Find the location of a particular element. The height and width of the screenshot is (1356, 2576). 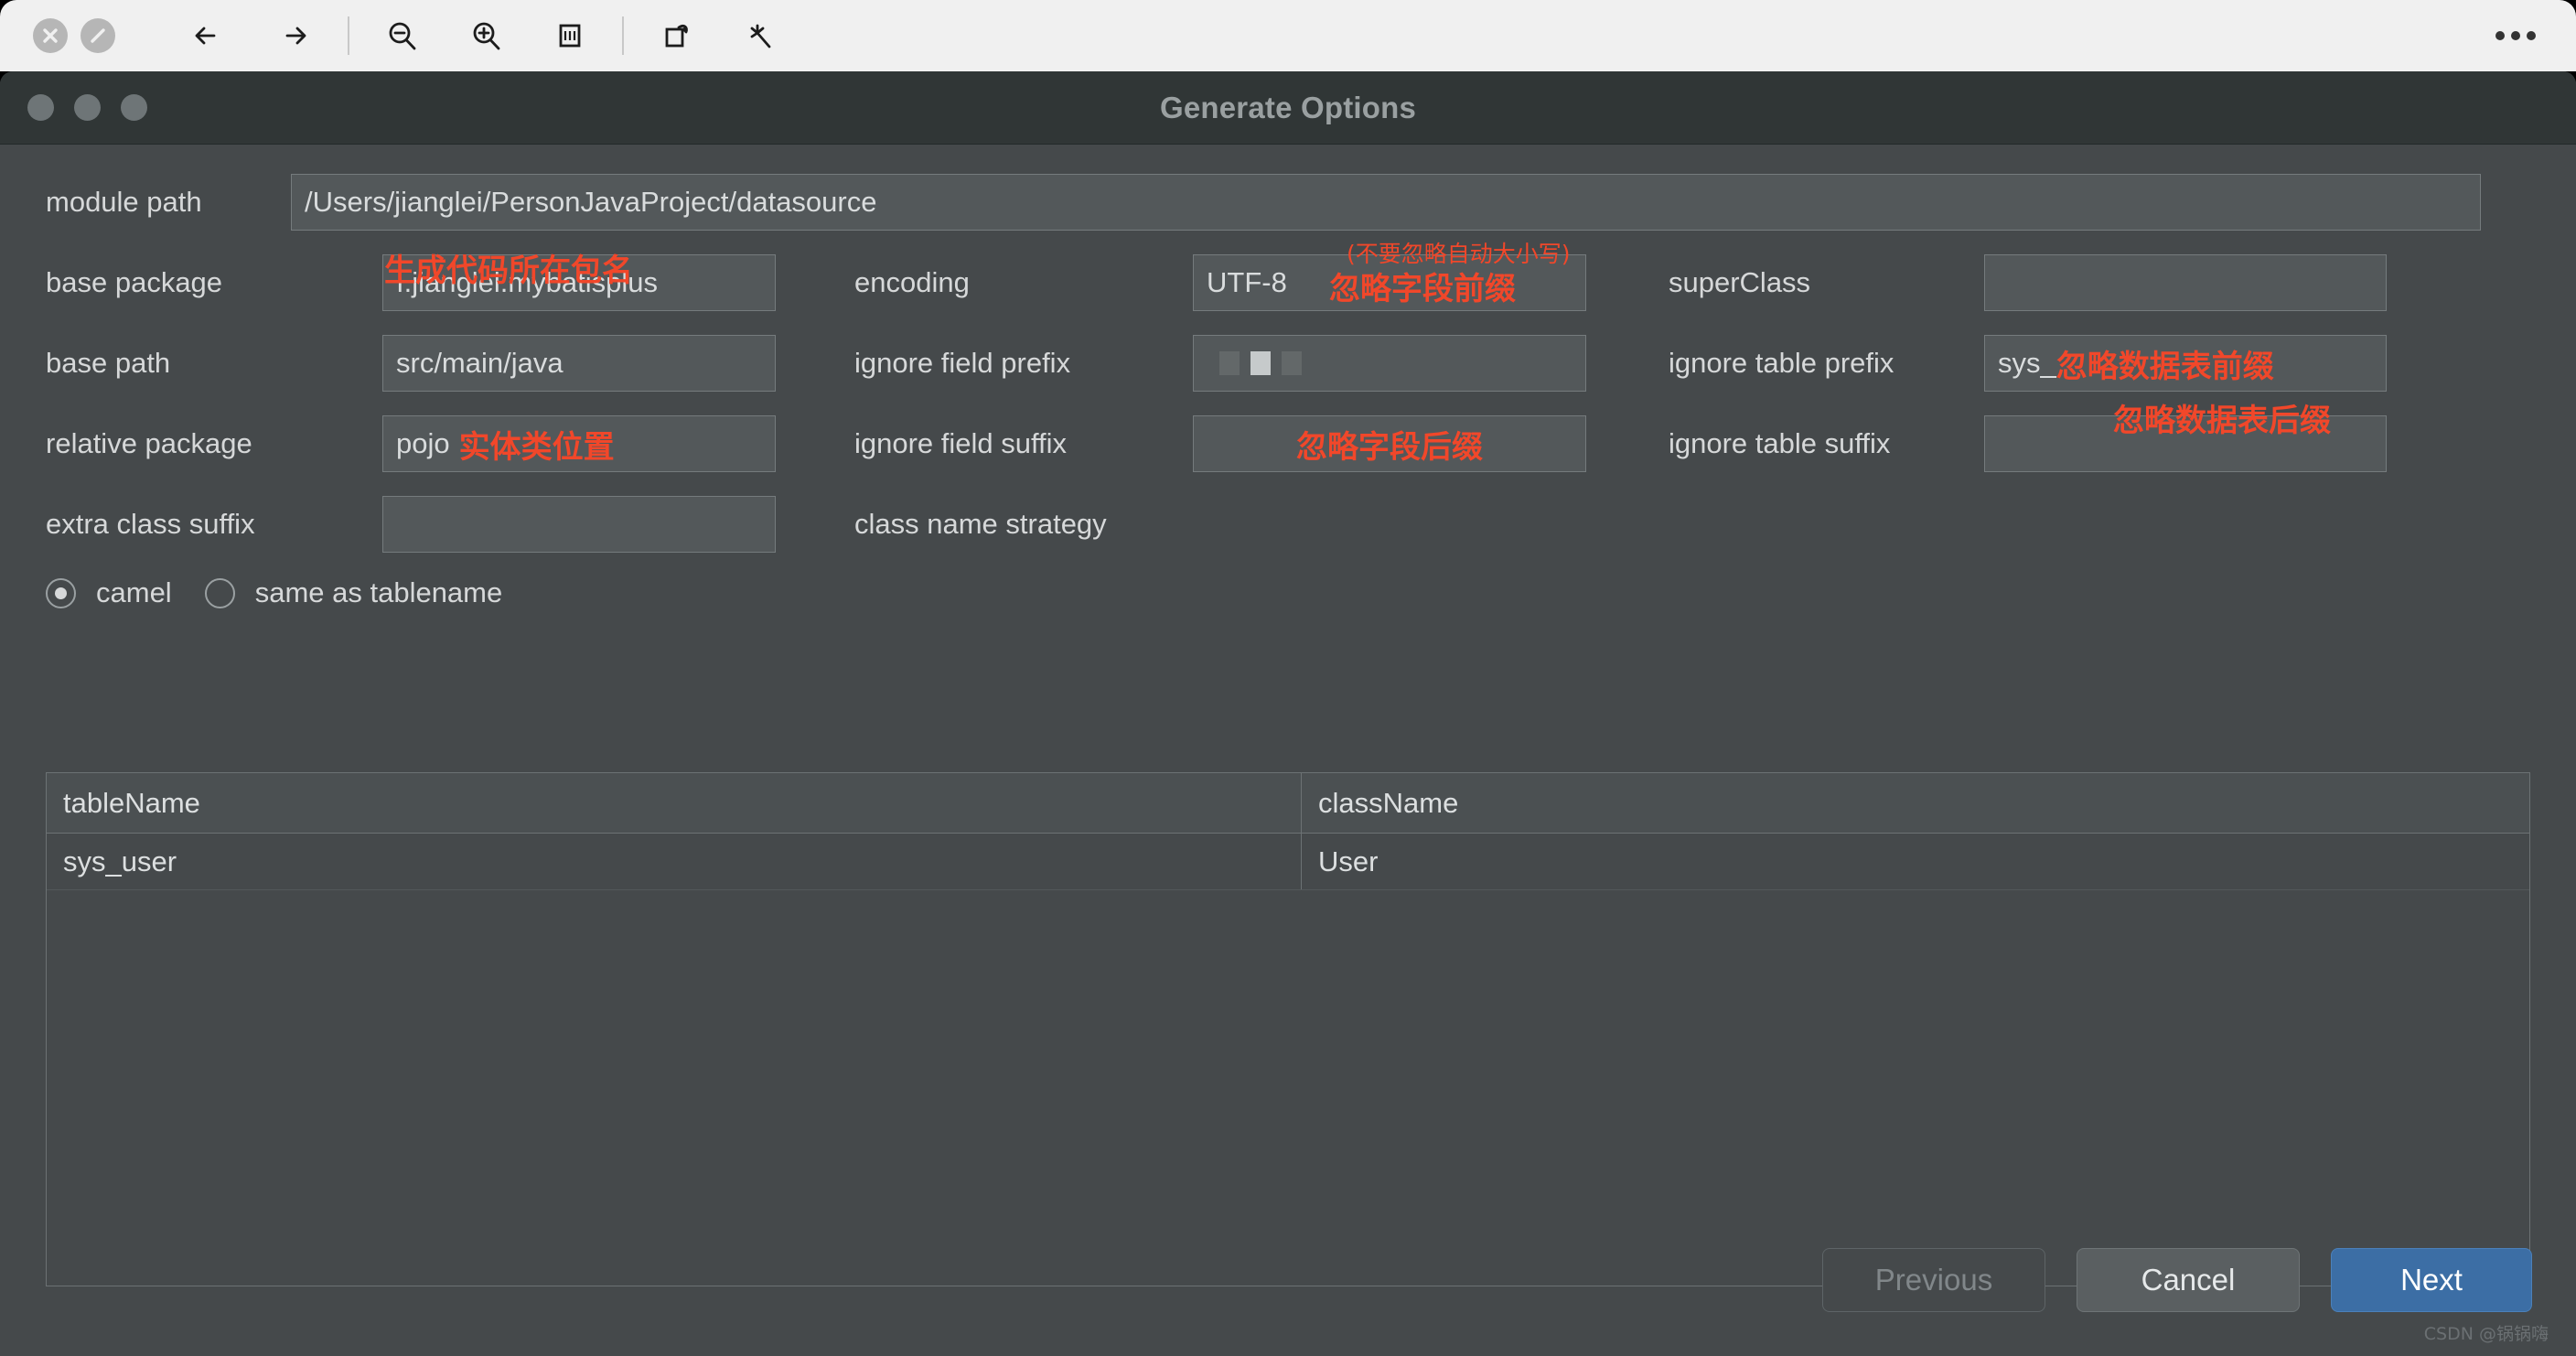

relative-package-input: pojo 实体类位置 is located at coordinates (579, 443).